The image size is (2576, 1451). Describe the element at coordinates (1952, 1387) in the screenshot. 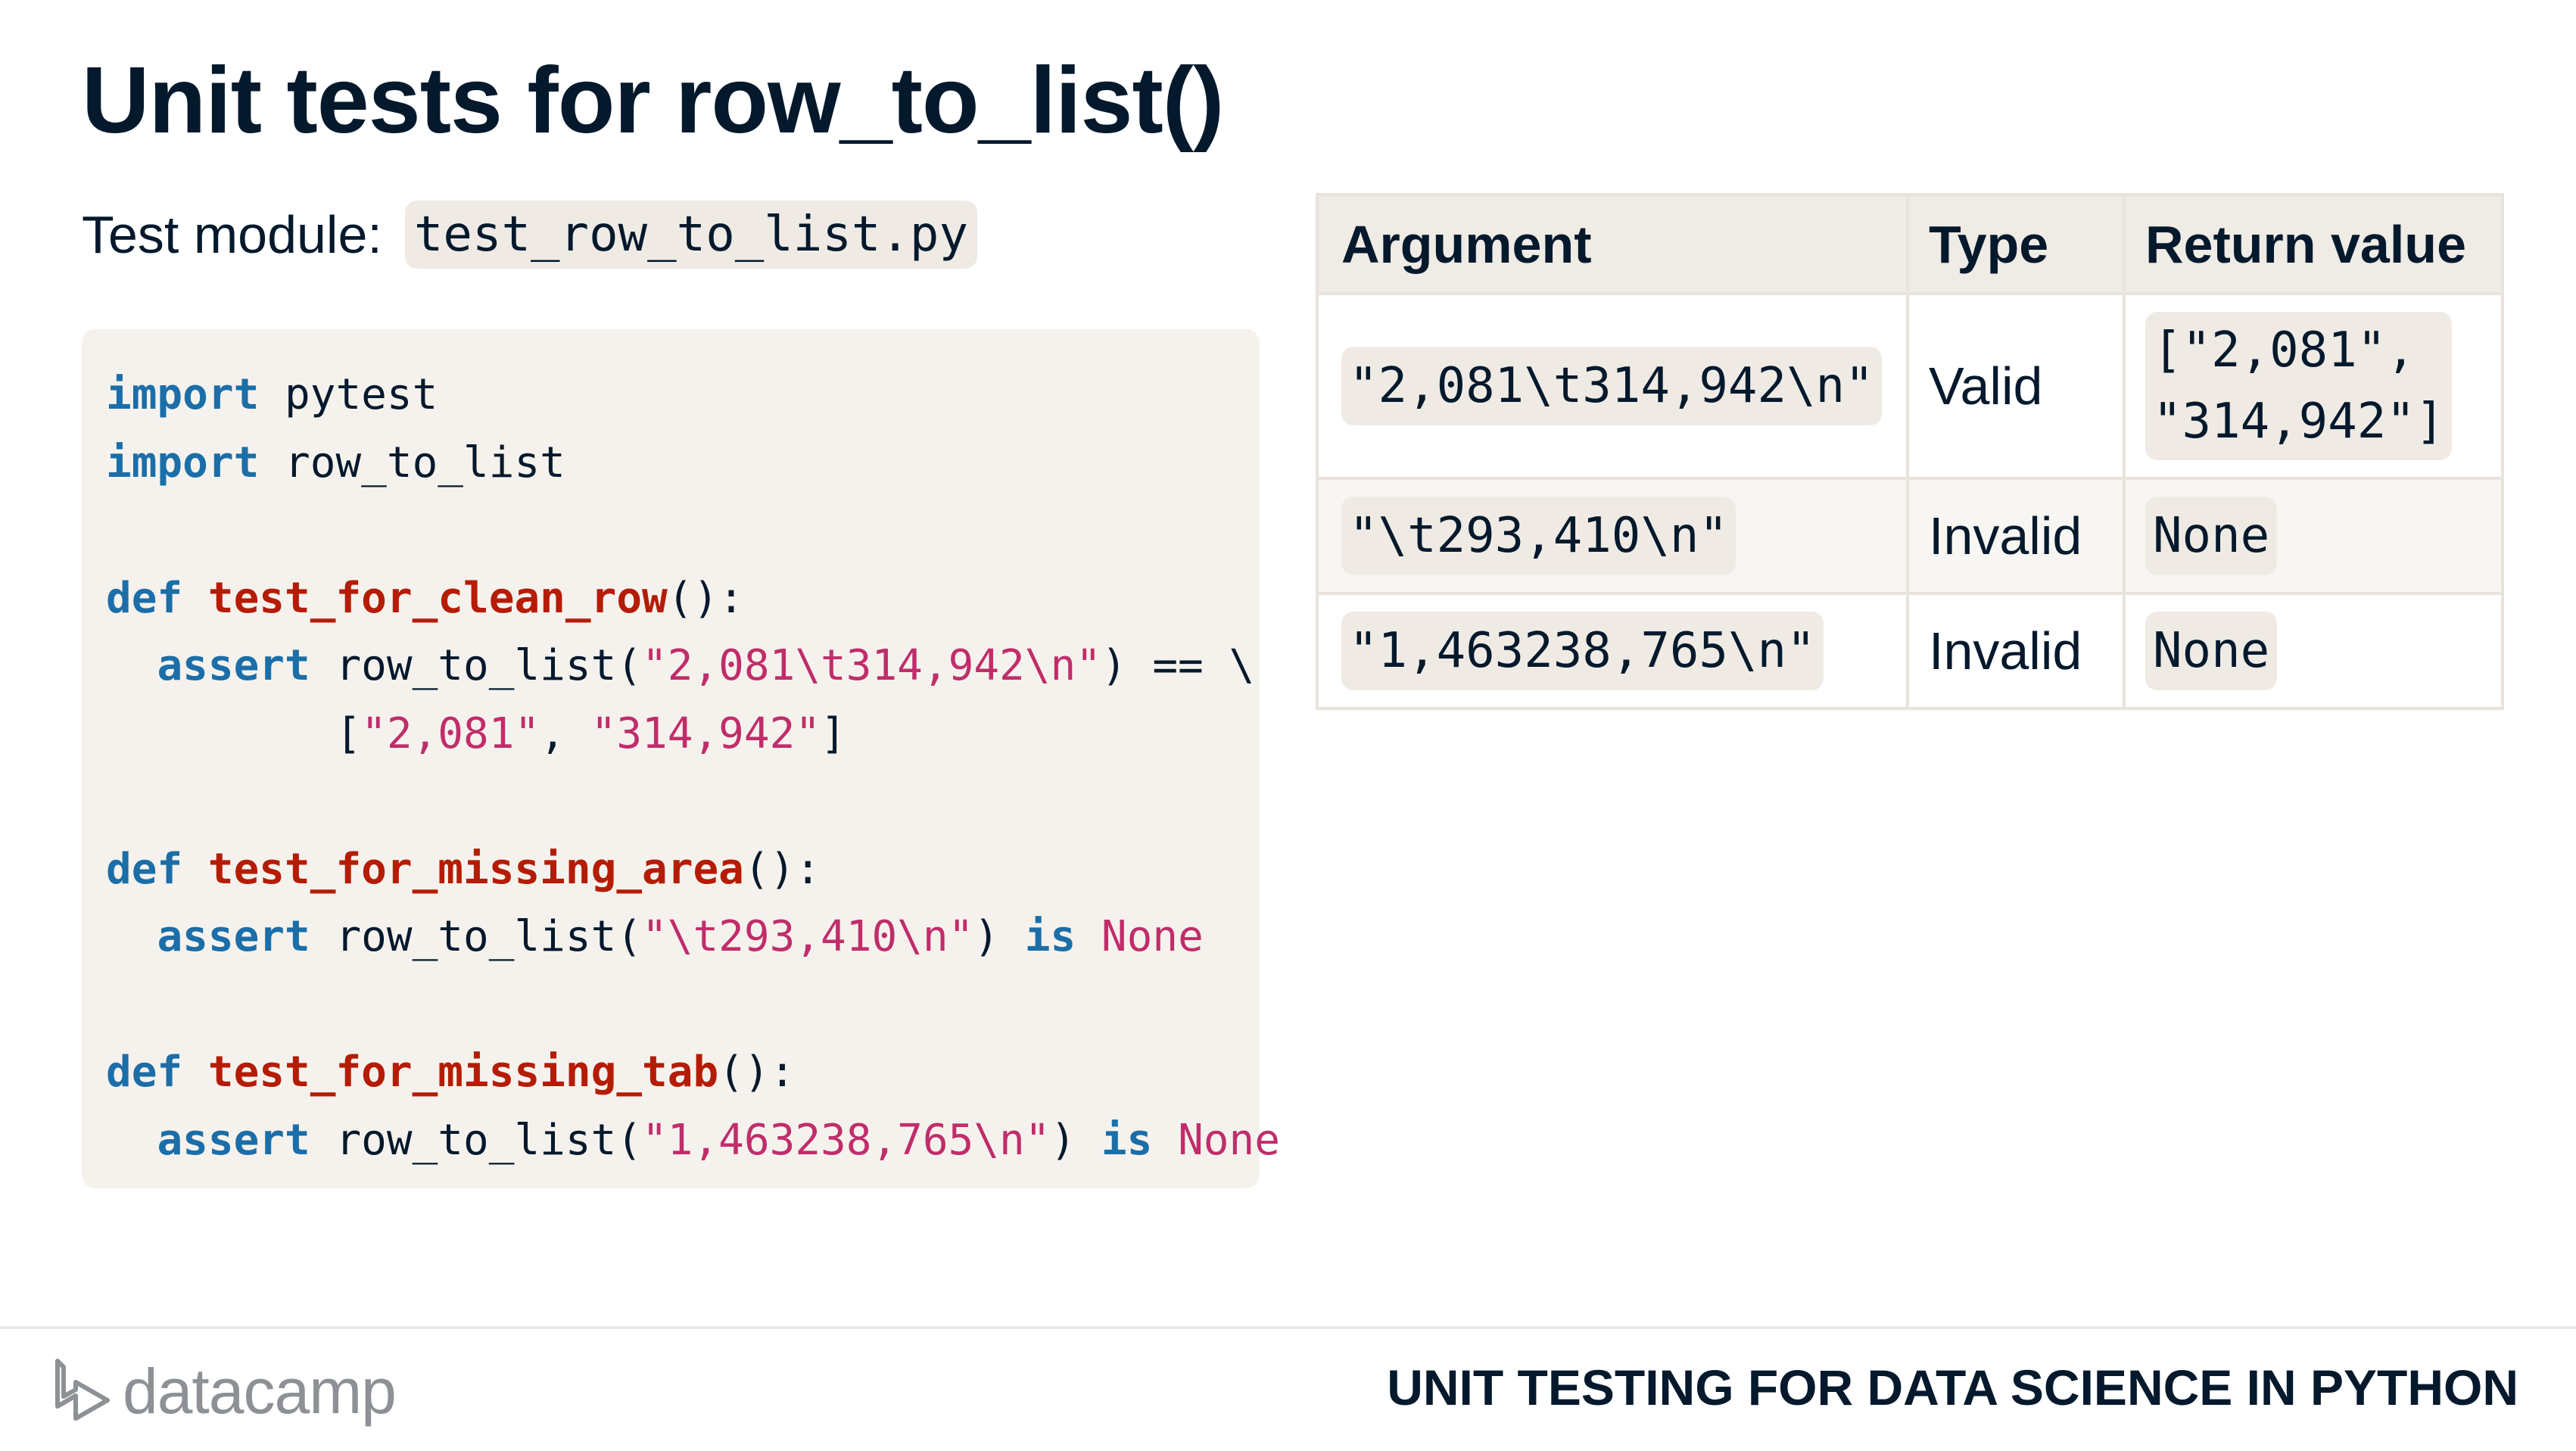

I see `course-title: UNIT TESTING FOR DATA SCIENCE IN PYTHON` at that location.